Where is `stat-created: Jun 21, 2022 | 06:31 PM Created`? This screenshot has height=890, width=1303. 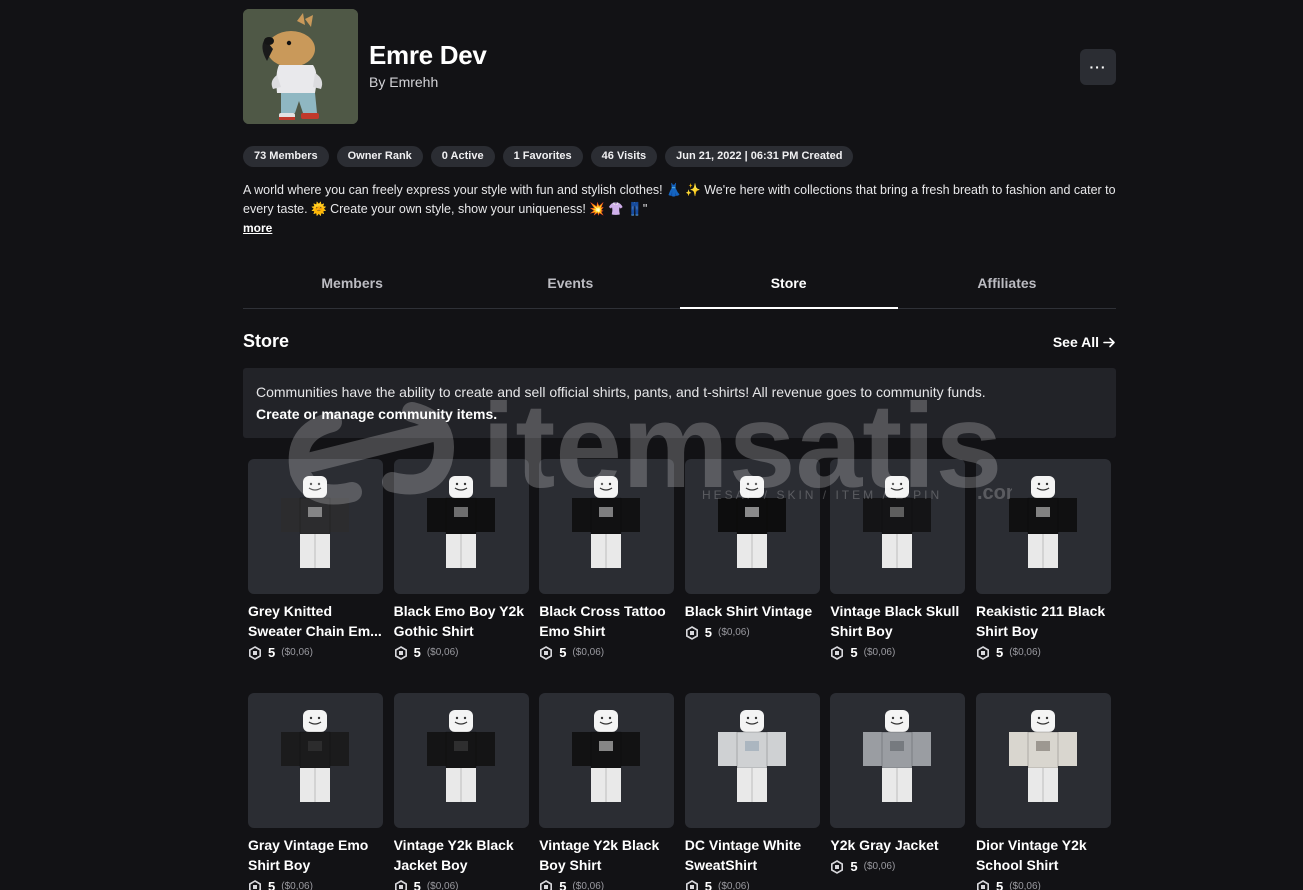
stat-created: Jun 21, 2022 | 06:31 PM Created is located at coordinates (759, 156).